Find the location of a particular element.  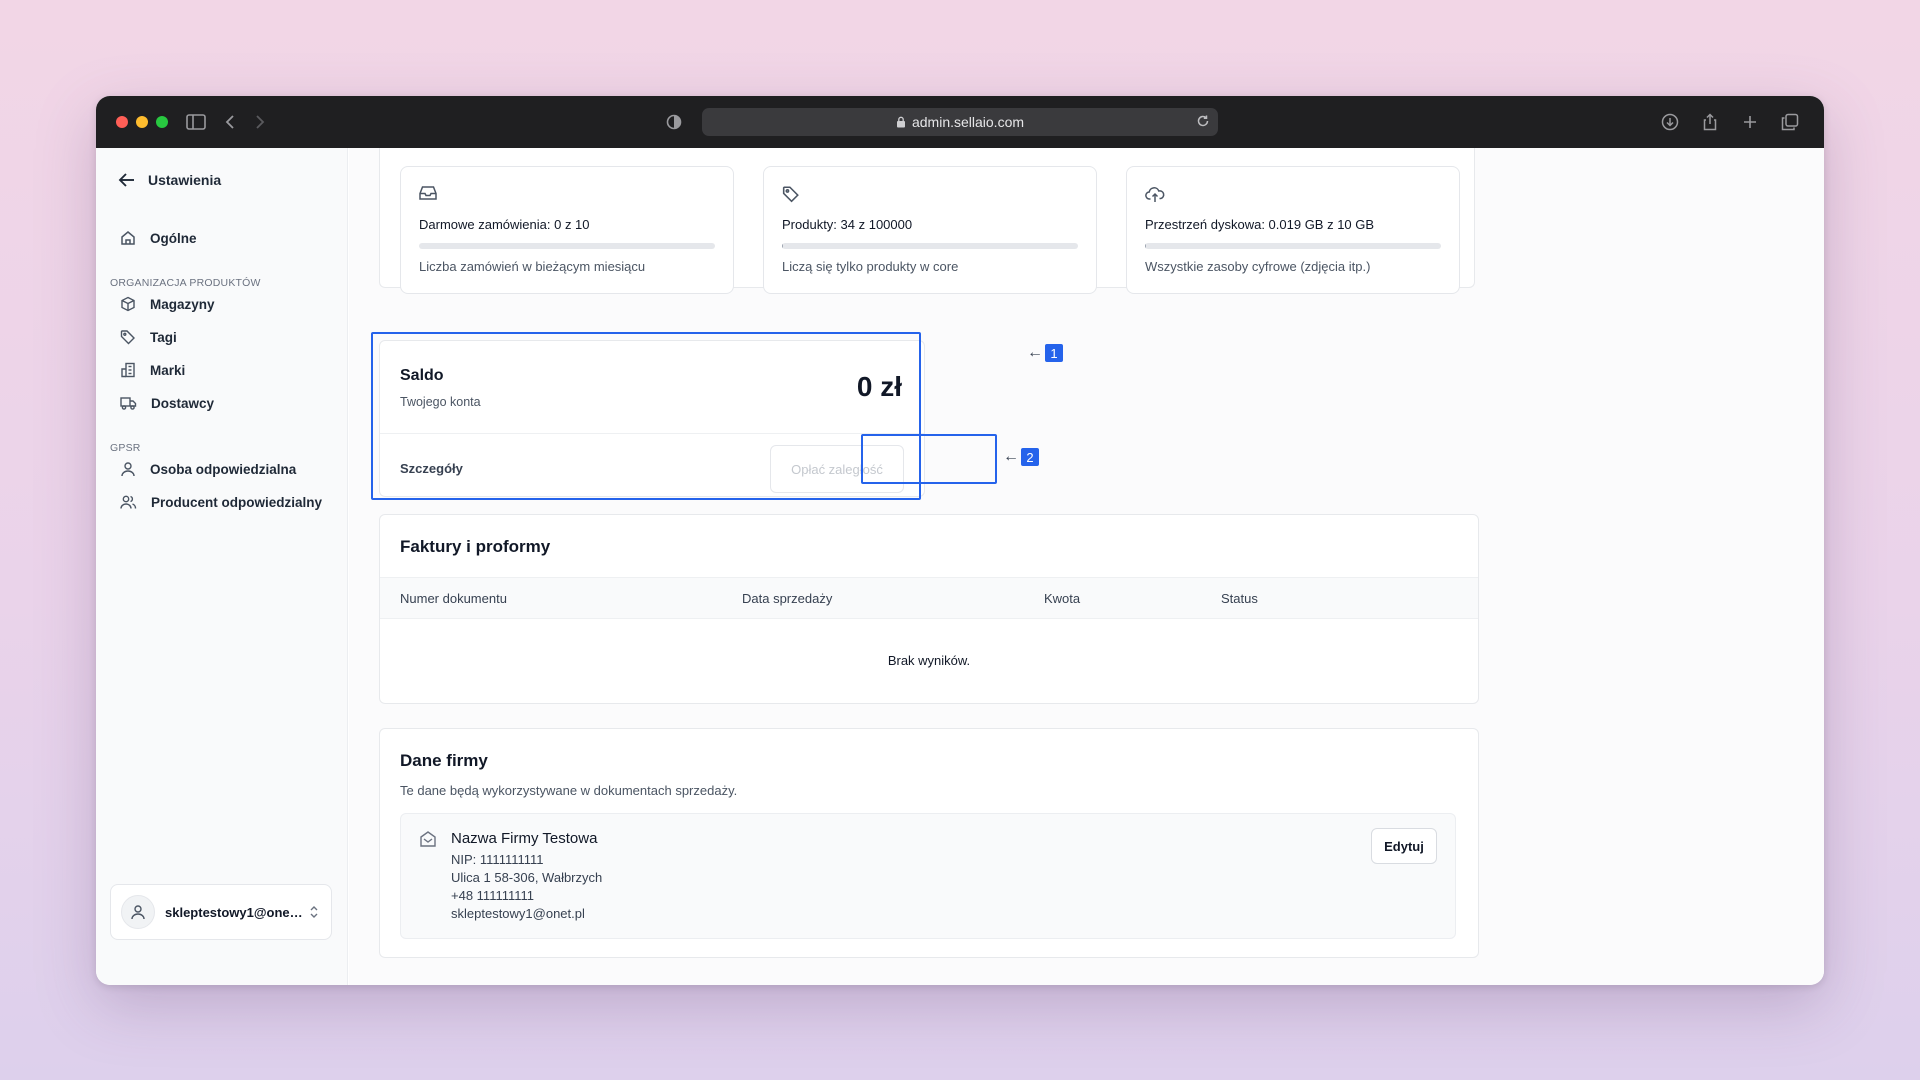

company-name: Nazwa Firmy Testowa is located at coordinates (524, 838).